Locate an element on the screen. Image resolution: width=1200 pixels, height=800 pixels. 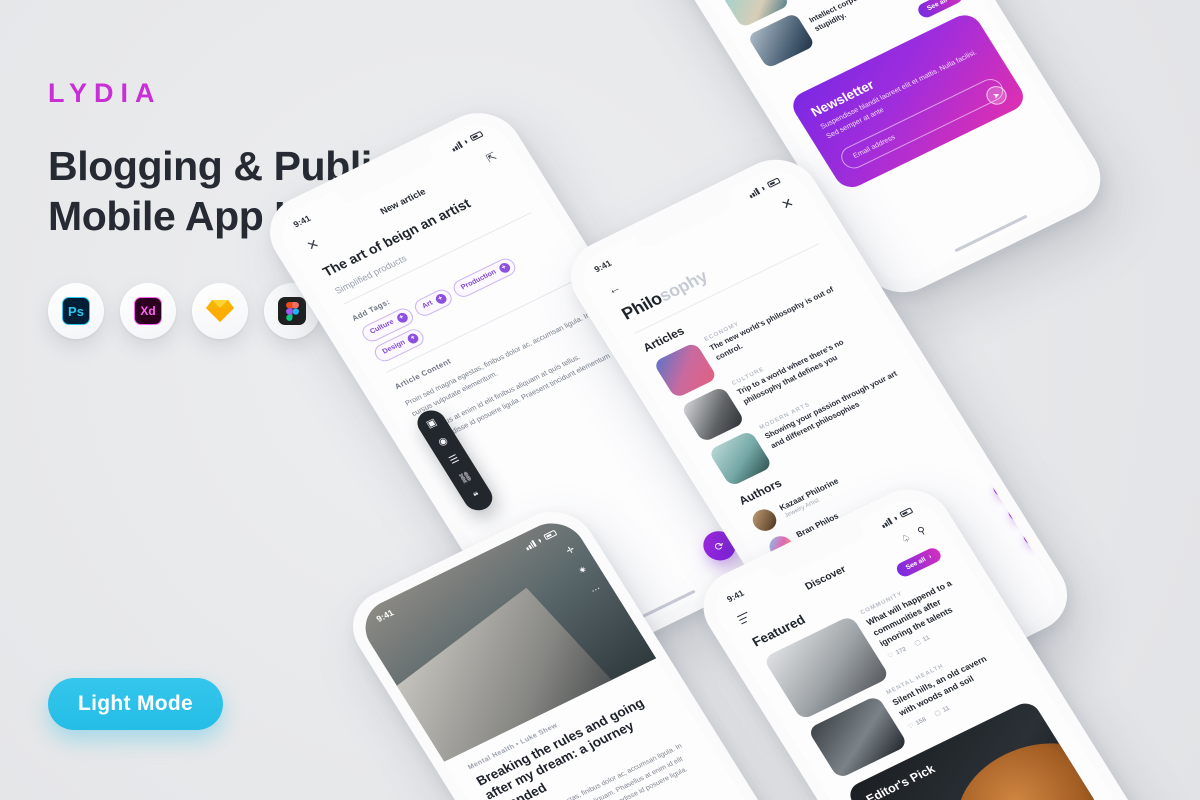
publish-icon: ⟳ is located at coordinates (720, 546).